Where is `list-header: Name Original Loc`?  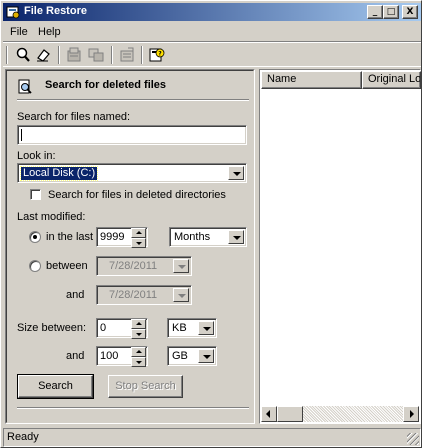 list-header: Name Original Loc is located at coordinates (341, 80).